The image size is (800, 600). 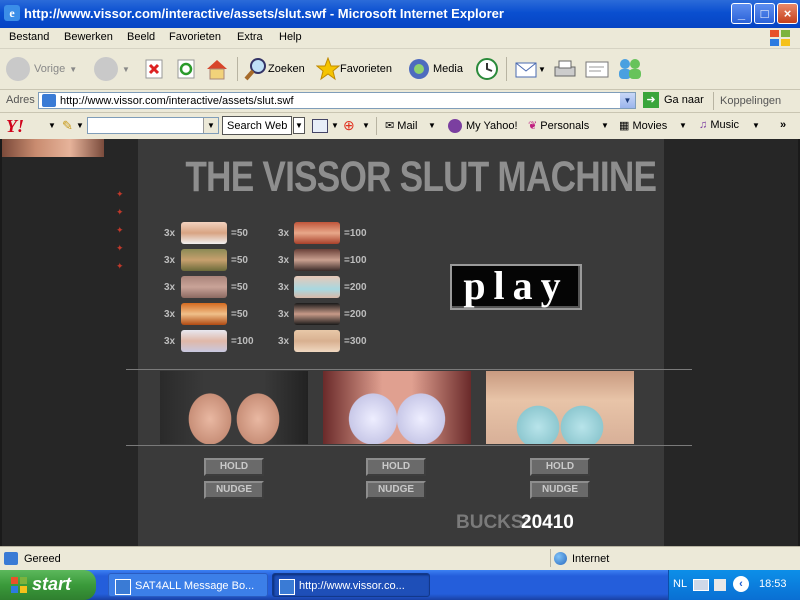 What do you see at coordinates (355, 314) in the screenshot?
I see `paytable-value: =200` at bounding box center [355, 314].